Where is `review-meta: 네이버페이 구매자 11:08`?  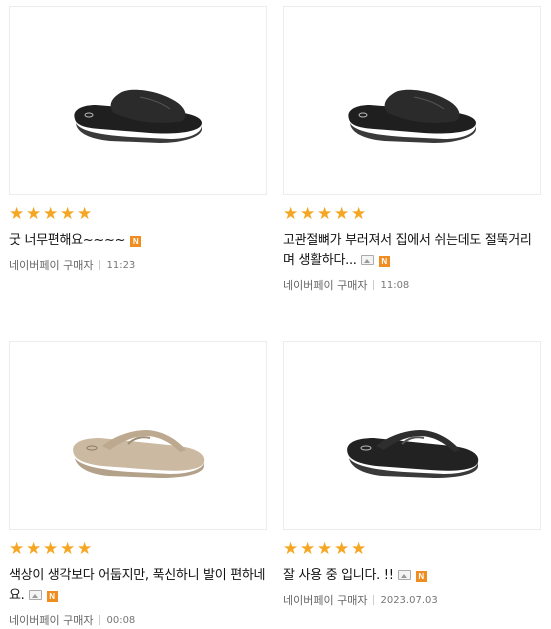
review-meta: 네이버페이 구매자 11:08 is located at coordinates (412, 285).